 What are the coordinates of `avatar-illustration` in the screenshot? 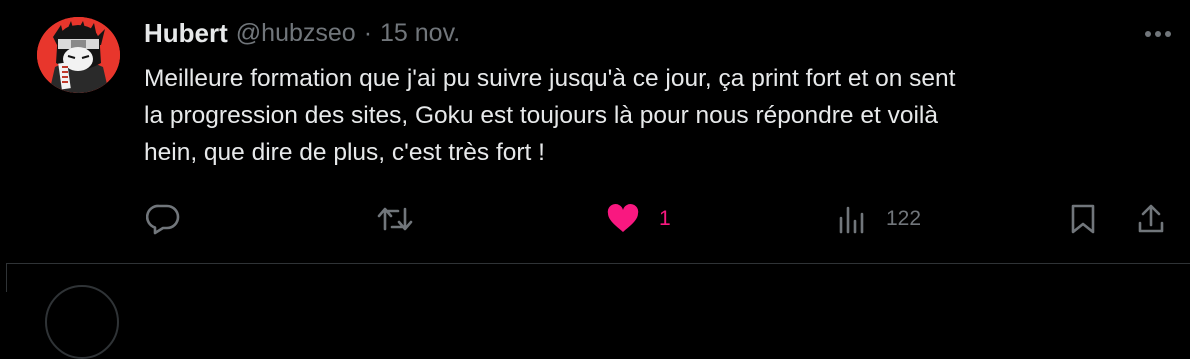 It's located at (78, 55).